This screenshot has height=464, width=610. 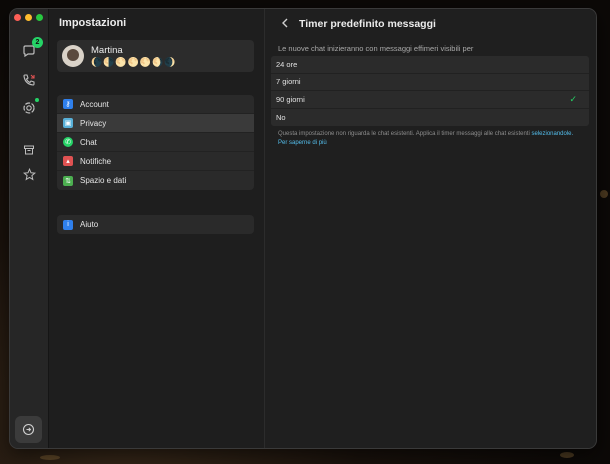 What do you see at coordinates (430, 118) in the screenshot?
I see `timer-option-off: No` at bounding box center [430, 118].